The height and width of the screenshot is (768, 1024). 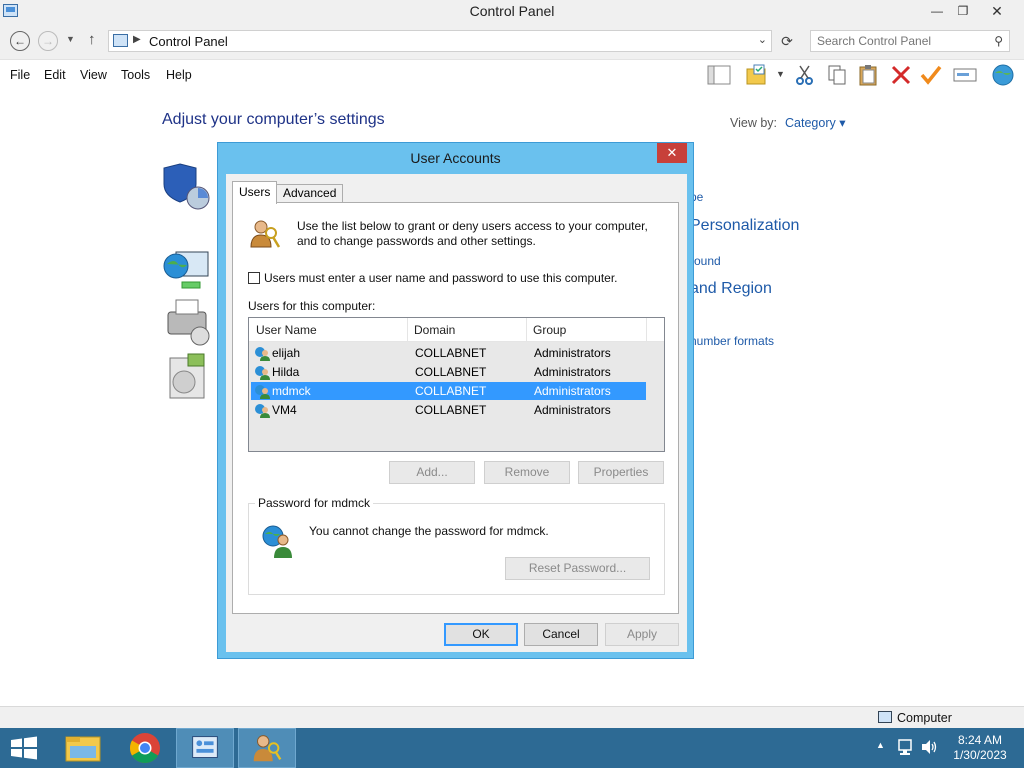 What do you see at coordinates (787, 41) in the screenshot?
I see `refresh-button: ⟳` at bounding box center [787, 41].